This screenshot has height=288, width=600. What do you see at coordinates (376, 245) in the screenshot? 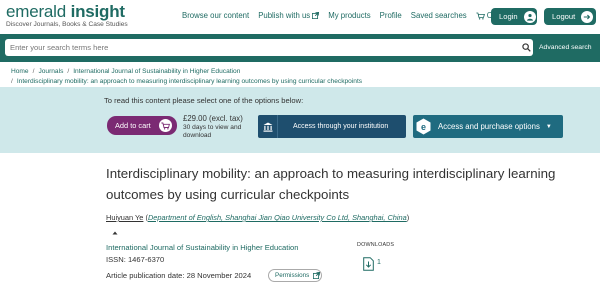
I see `downloads-label: DOWNLOADS` at bounding box center [376, 245].